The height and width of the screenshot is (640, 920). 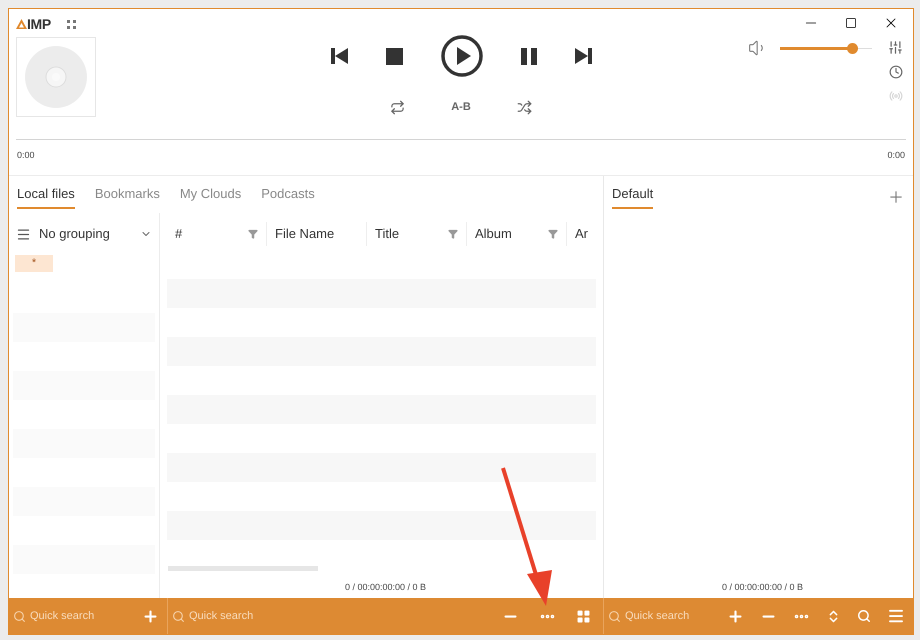 I want to click on grouping-dropdown: No grouping, so click(x=95, y=234).